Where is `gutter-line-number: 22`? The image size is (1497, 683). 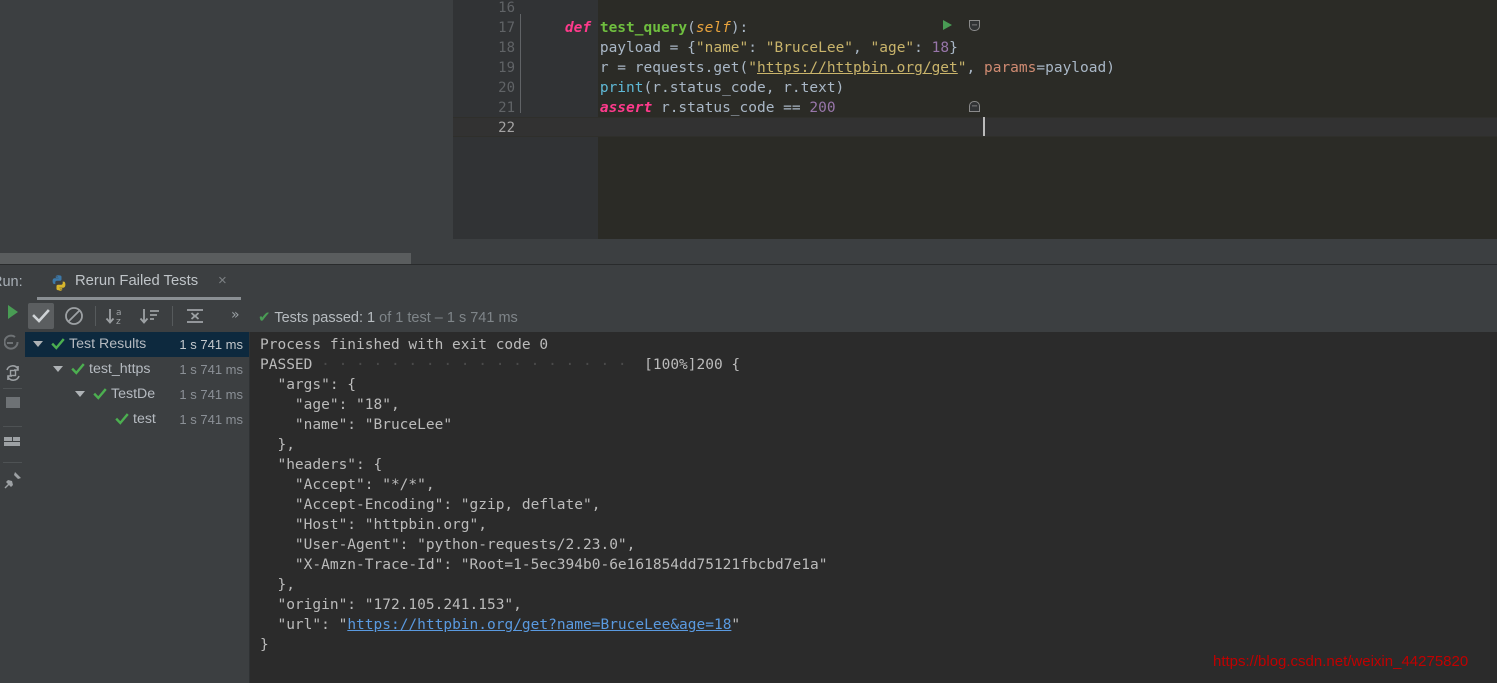 gutter-line-number: 22 is located at coordinates (506, 128).